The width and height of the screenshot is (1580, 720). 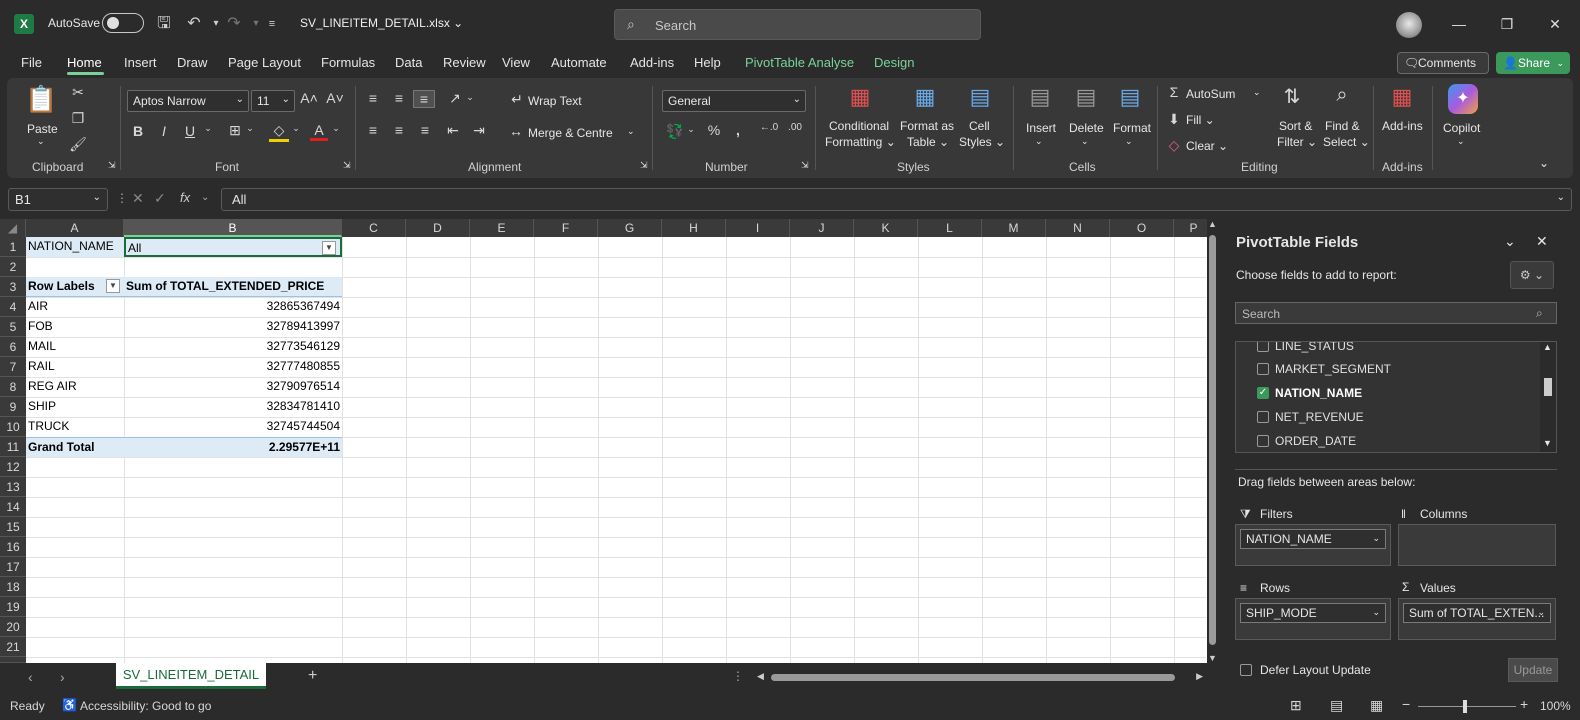 What do you see at coordinates (928, 142) in the screenshot?
I see `format-as-table-button-line2: Table ⌄` at bounding box center [928, 142].